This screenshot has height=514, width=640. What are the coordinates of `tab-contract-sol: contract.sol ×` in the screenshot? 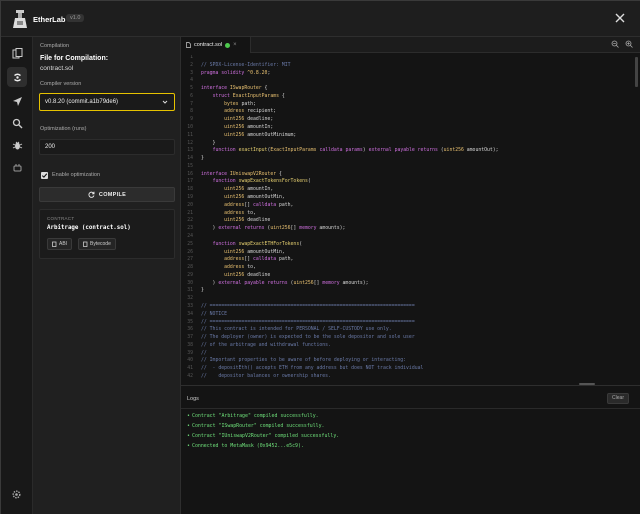 It's located at (216, 45).